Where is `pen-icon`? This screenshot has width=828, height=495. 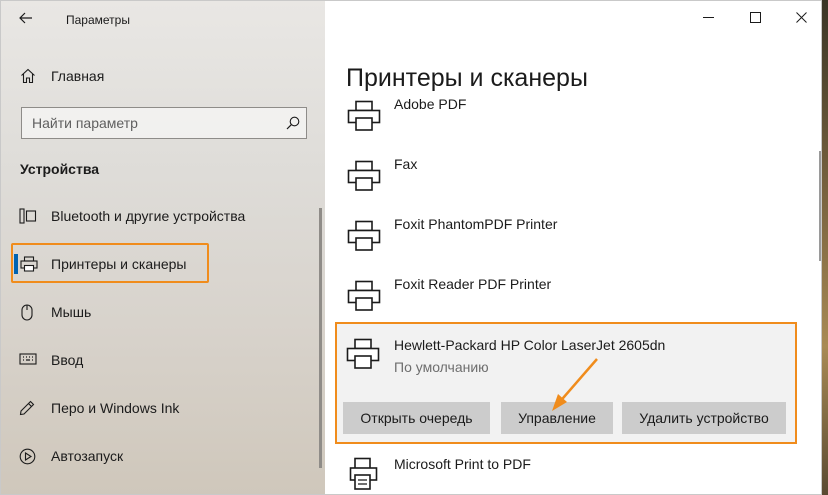
pen-icon is located at coordinates (27, 410).